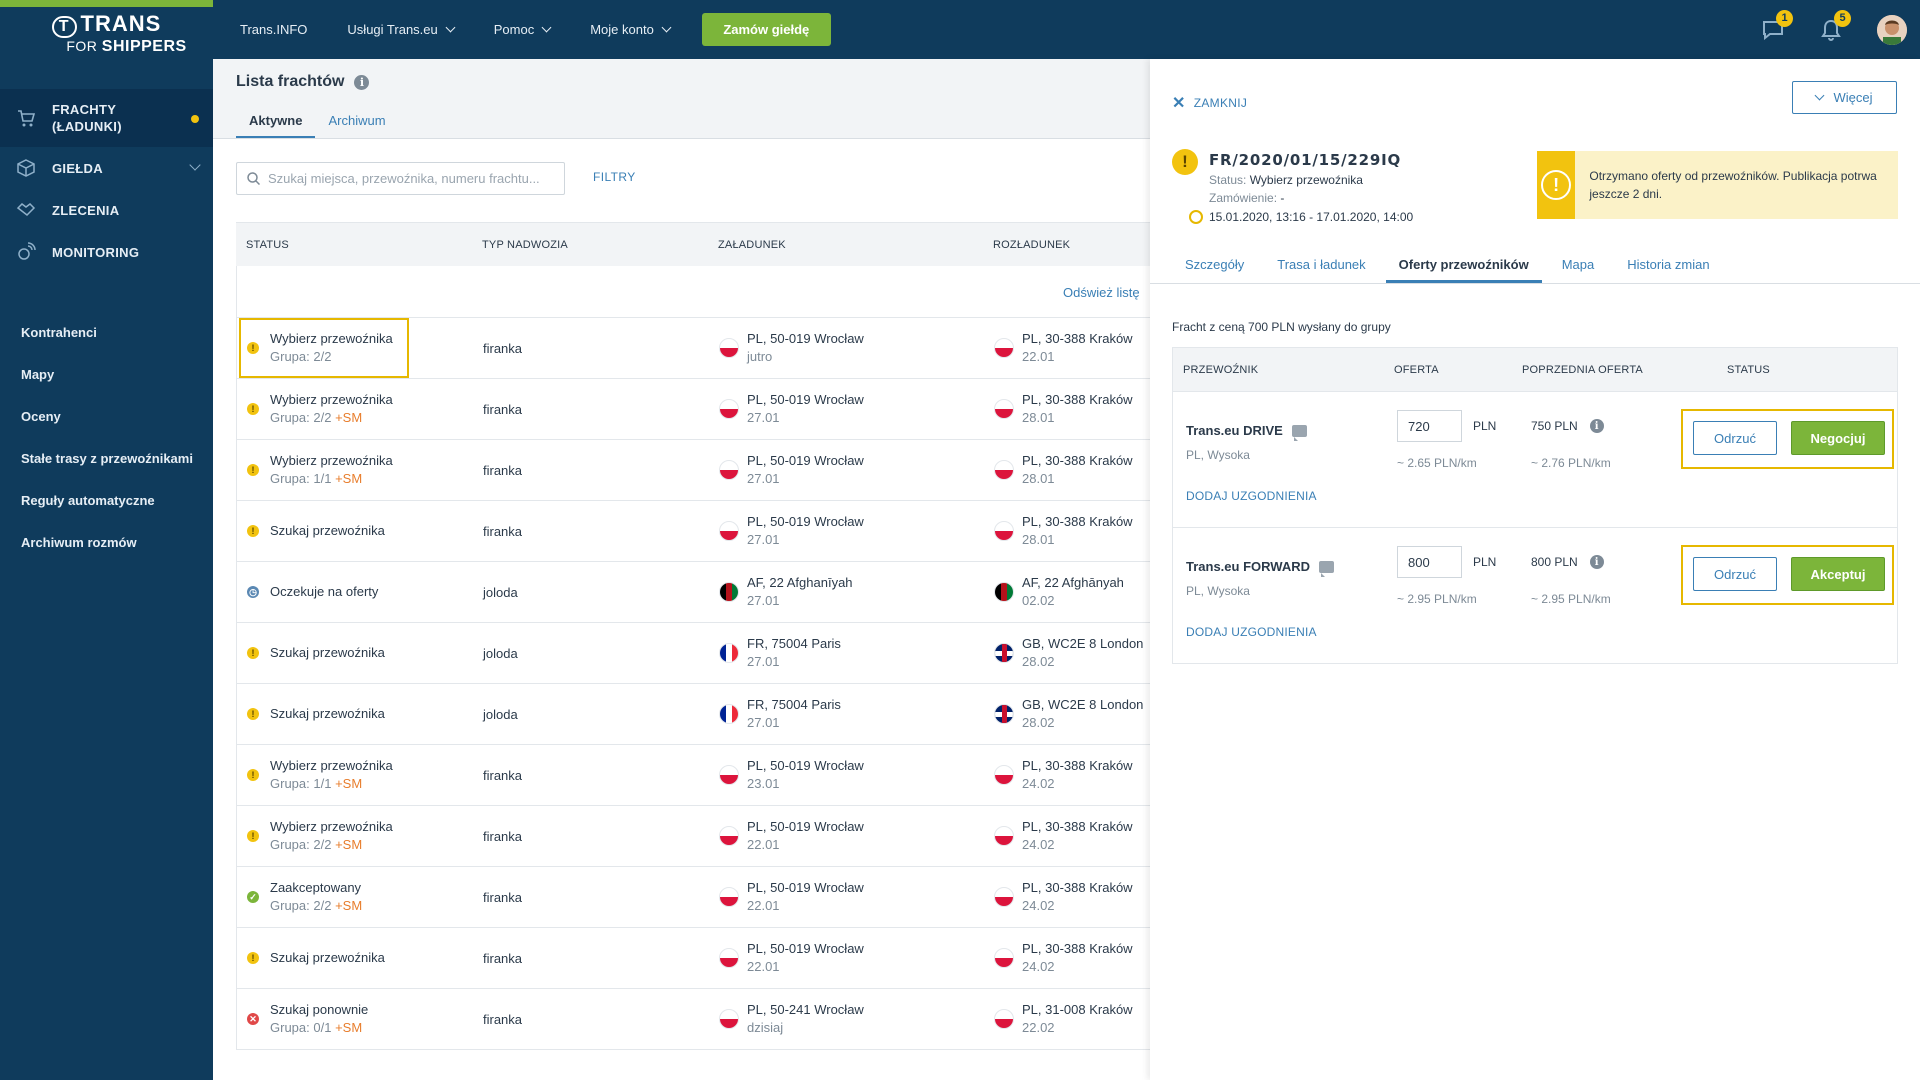 The height and width of the screenshot is (1080, 1920). I want to click on tab-carrier-offers: Oferty przewoźników, so click(1463, 266).